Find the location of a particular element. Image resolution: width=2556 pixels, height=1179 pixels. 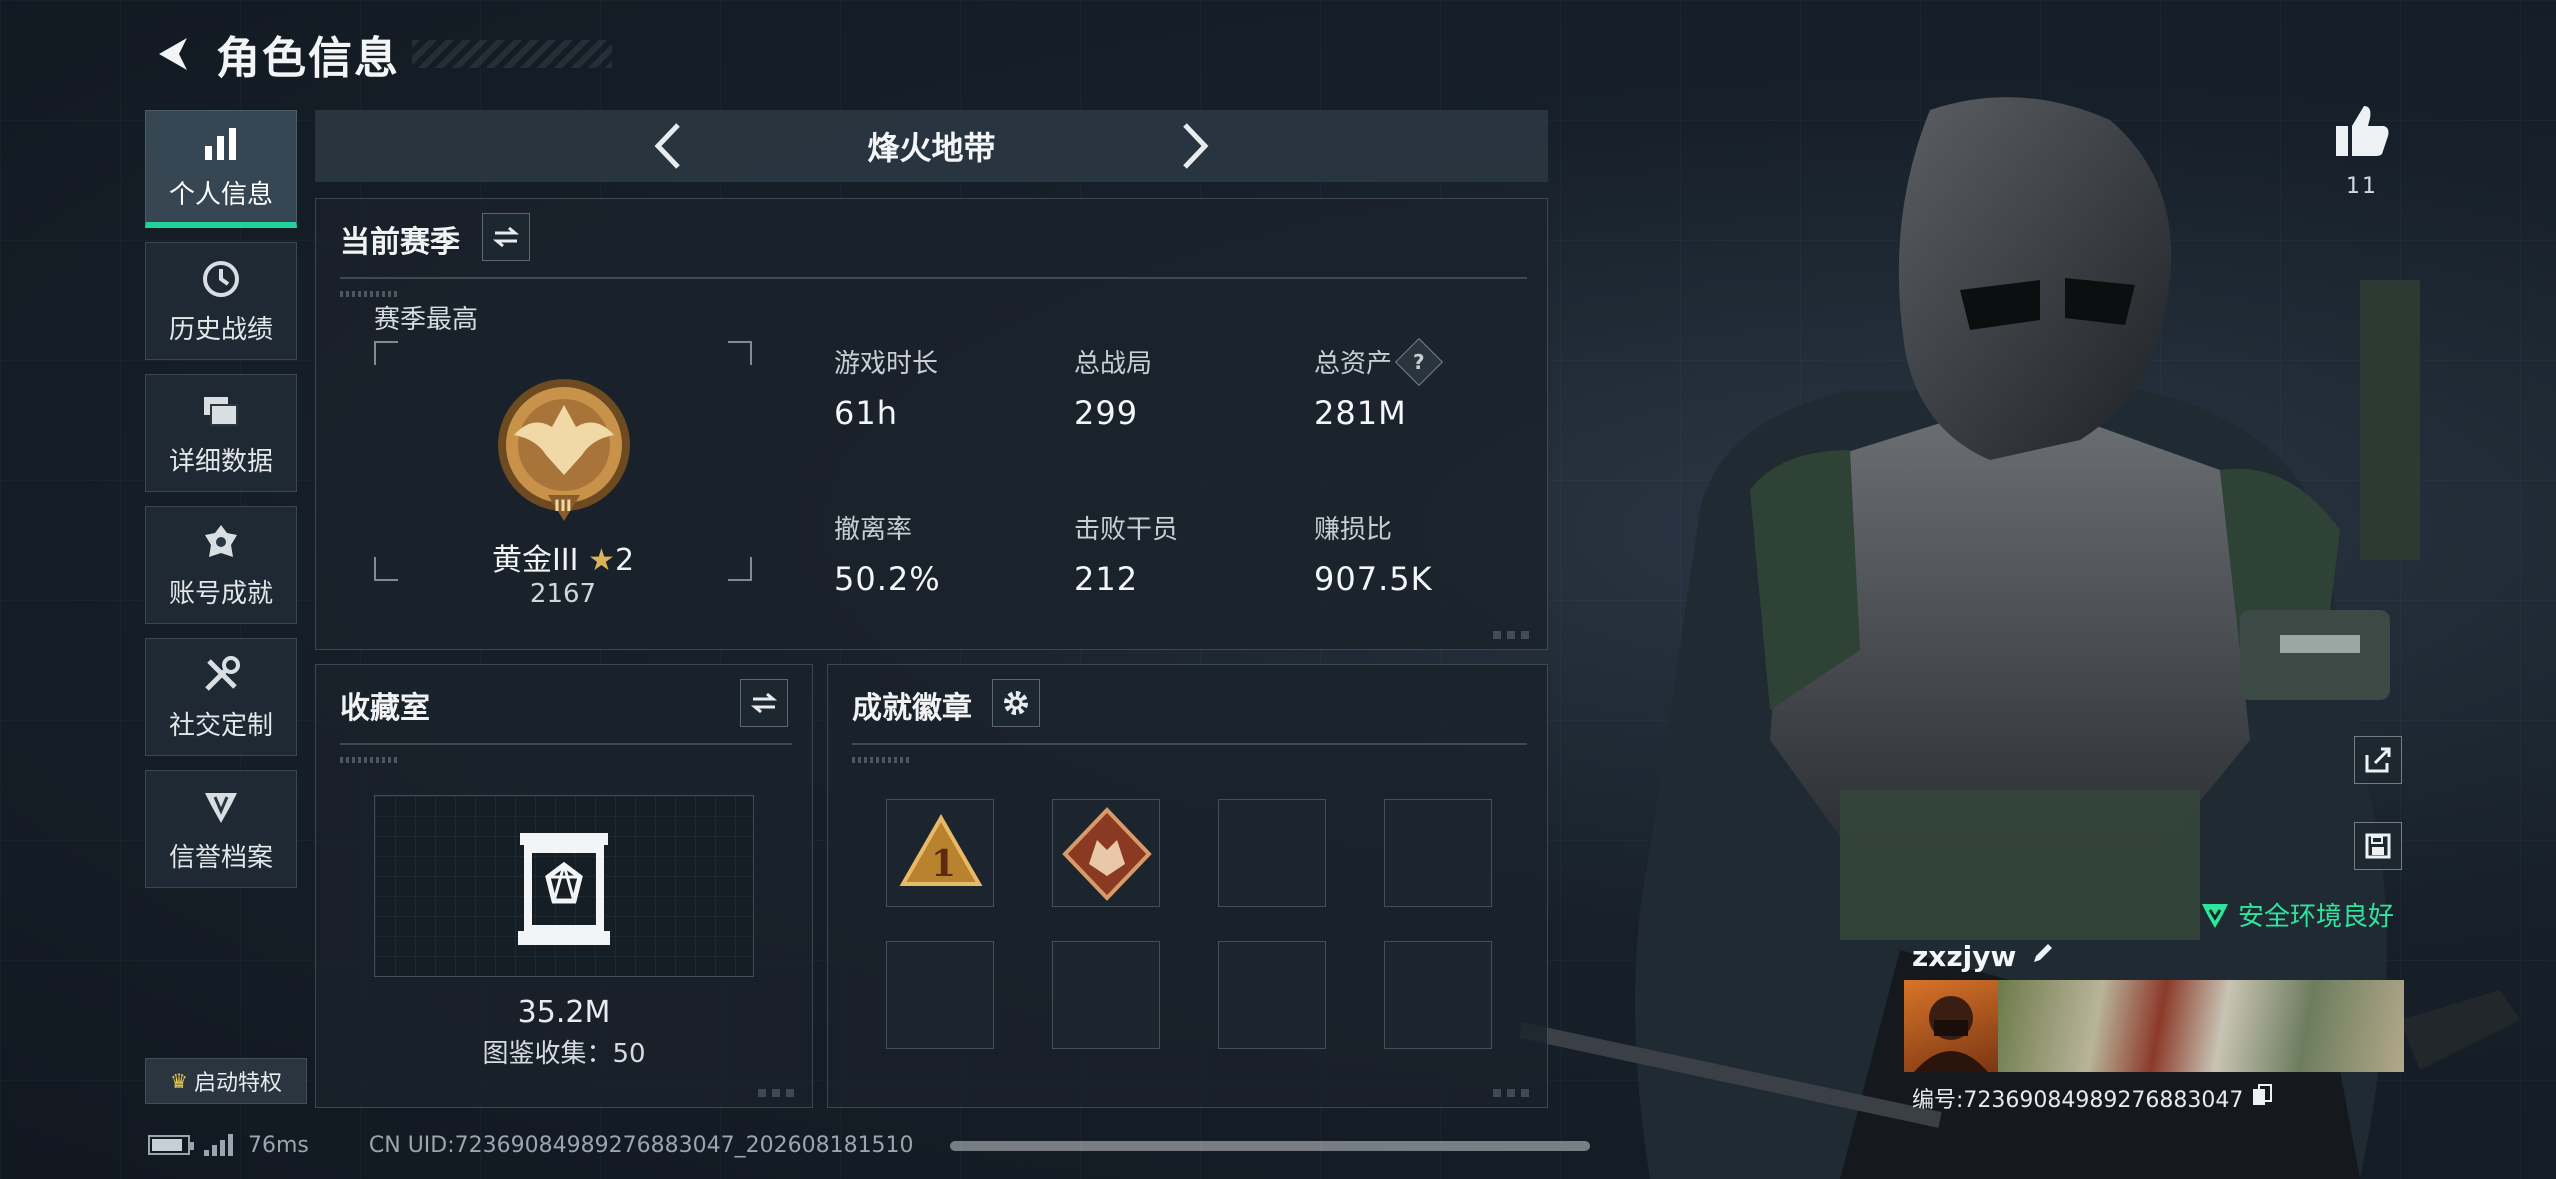

like-button: 11 is located at coordinates (2362, 151).